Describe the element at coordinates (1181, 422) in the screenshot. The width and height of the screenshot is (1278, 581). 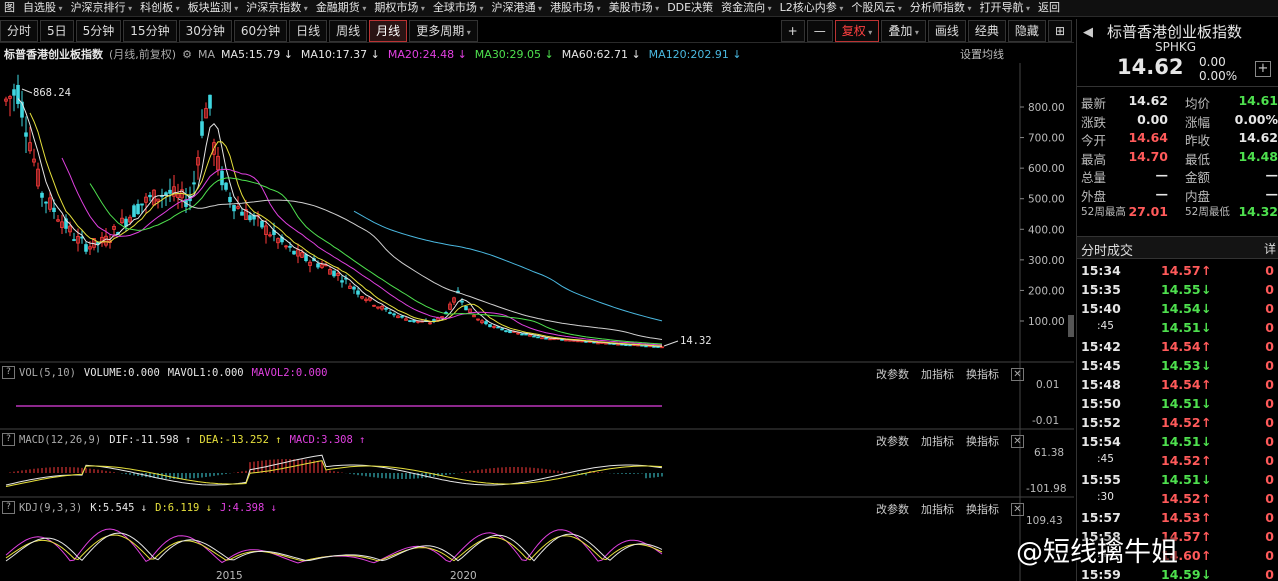
I see `tick-price: 14.52` at that location.